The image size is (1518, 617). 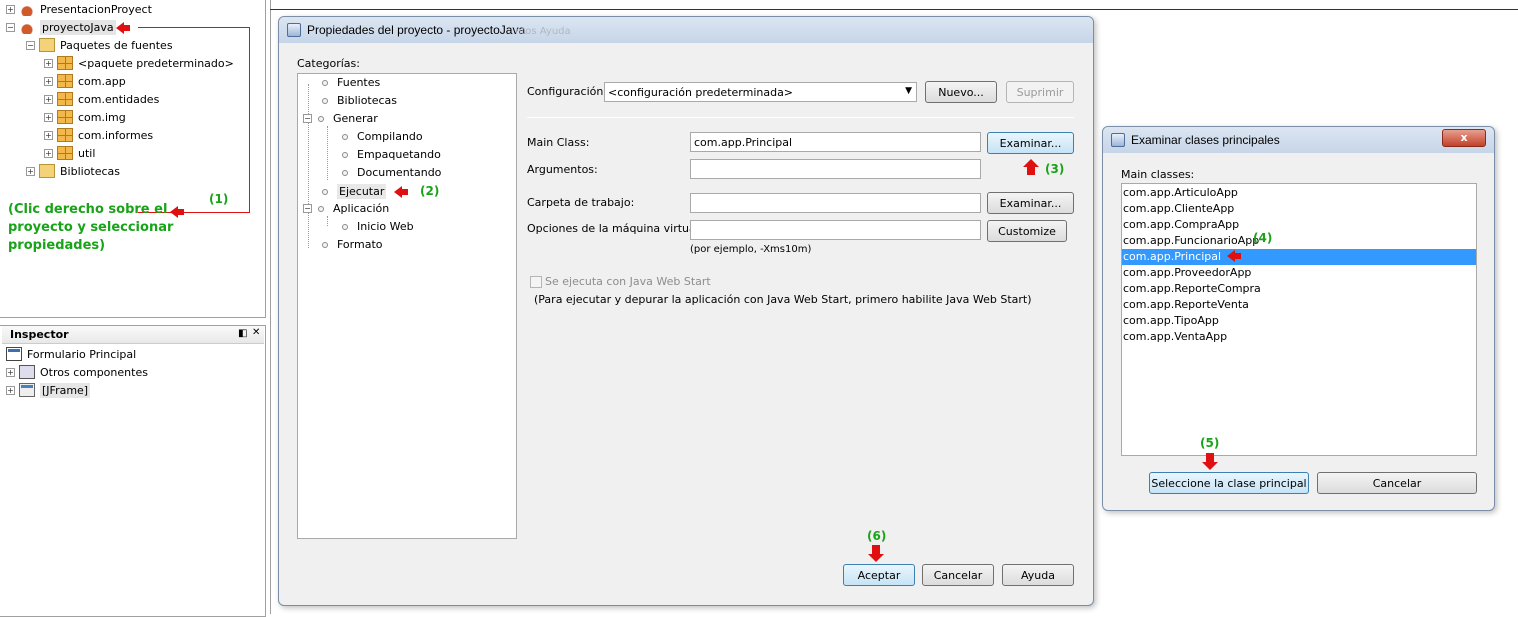 What do you see at coordinates (87, 153) in the screenshot?
I see `tree-item-label: util` at bounding box center [87, 153].